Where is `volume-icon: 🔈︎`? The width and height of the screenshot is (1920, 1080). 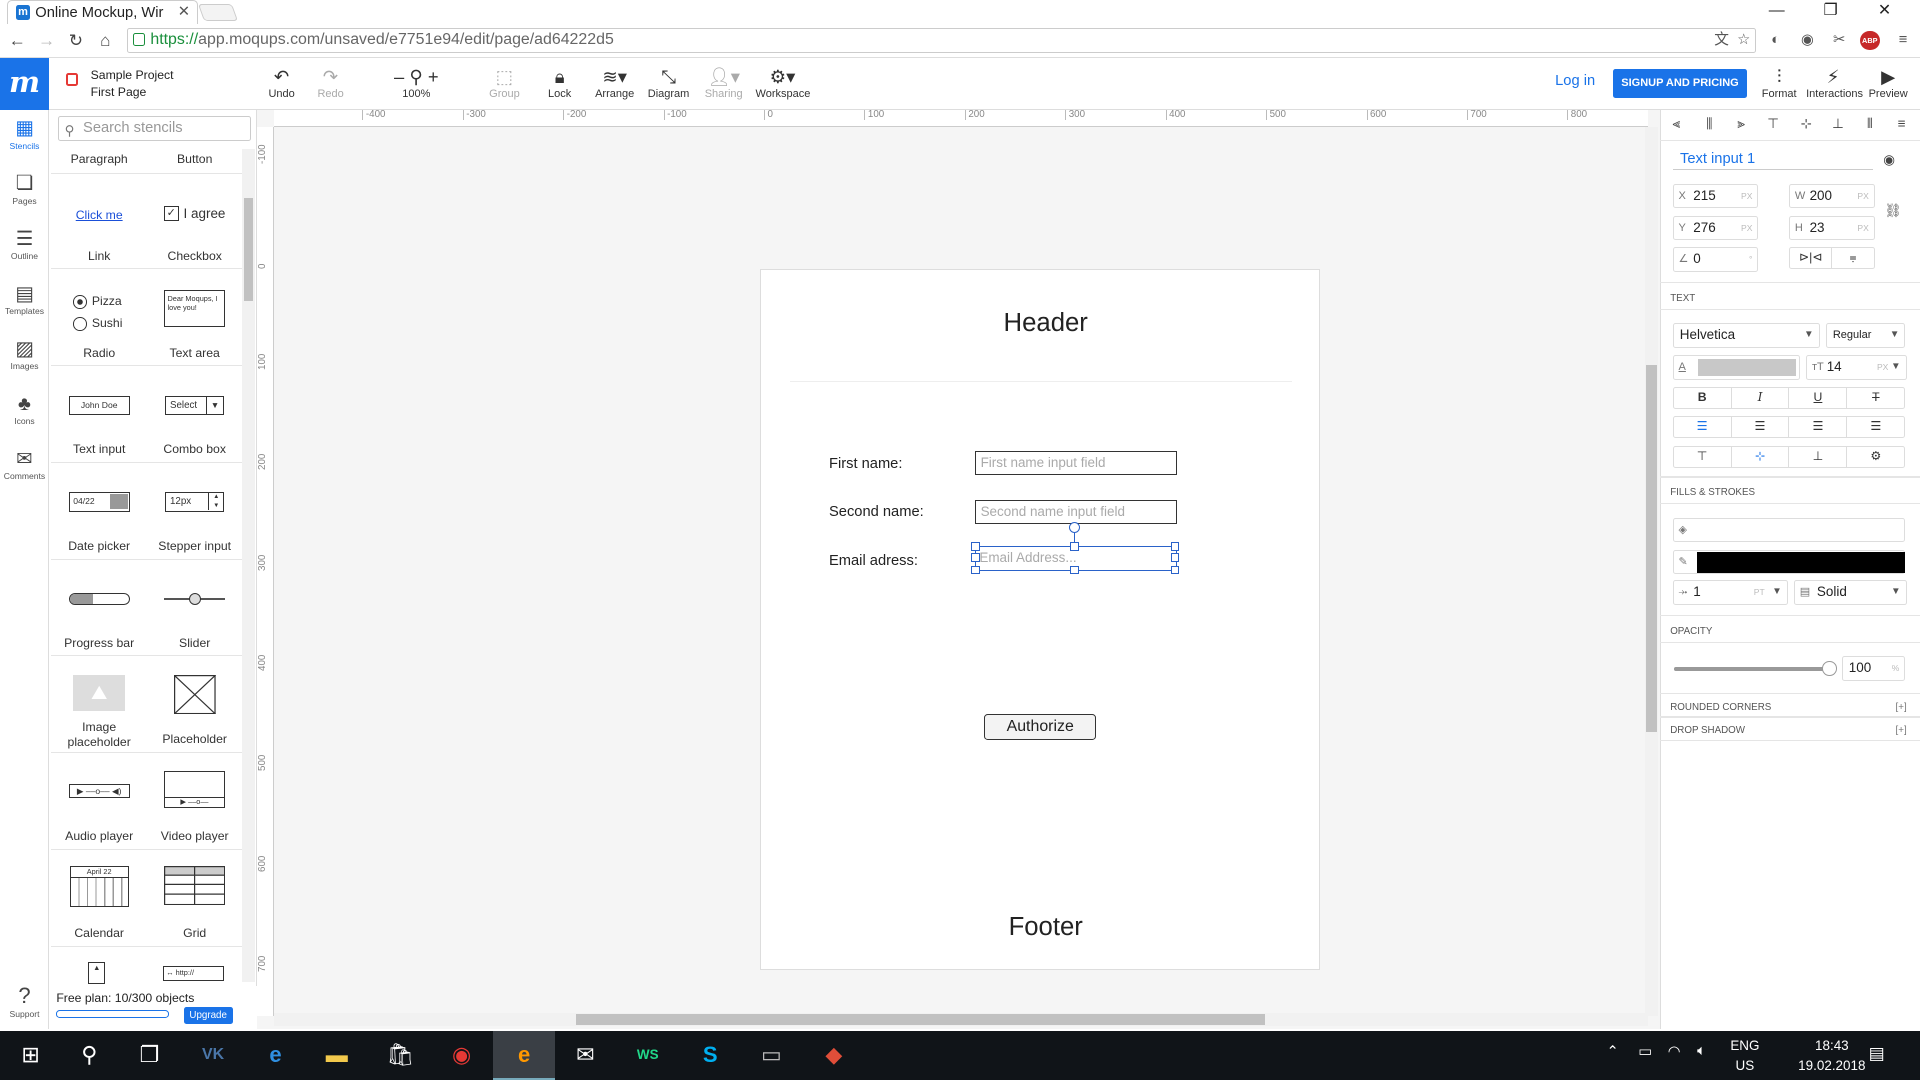
volume-icon: 🔈︎ is located at coordinates (1701, 1051).